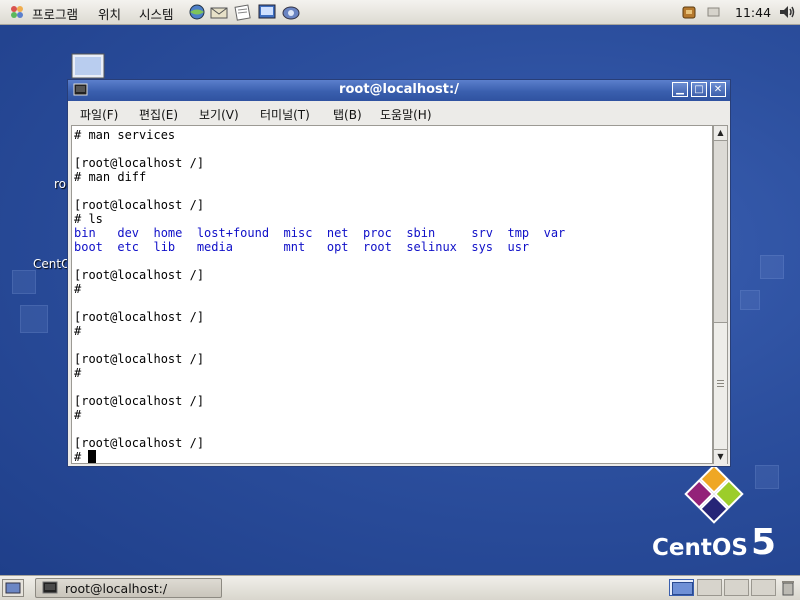  I want to click on terminal-scrollbar: ▲ ▼, so click(720, 294).